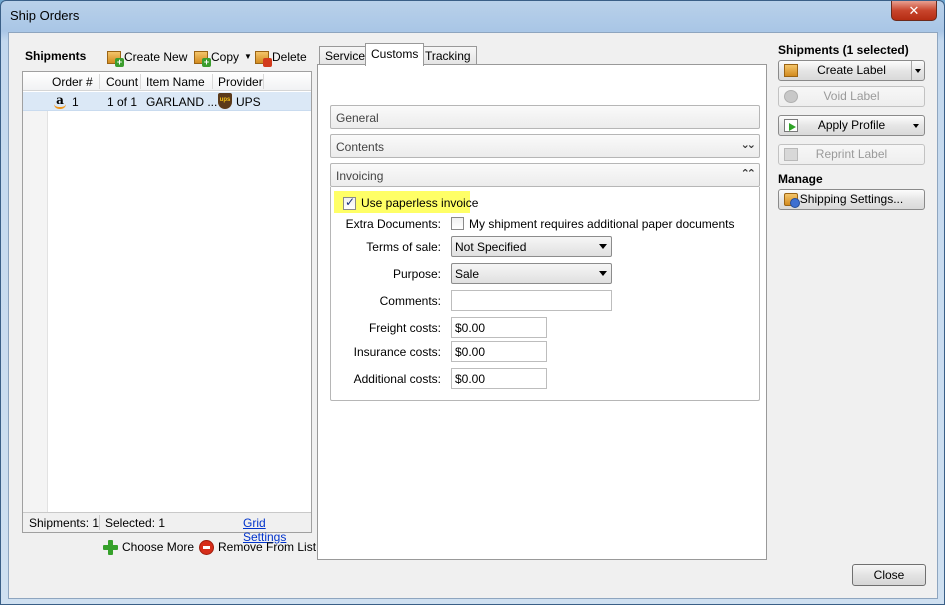 The width and height of the screenshot is (945, 605). I want to click on freight-costs-label: Freight costs:, so click(404, 328).